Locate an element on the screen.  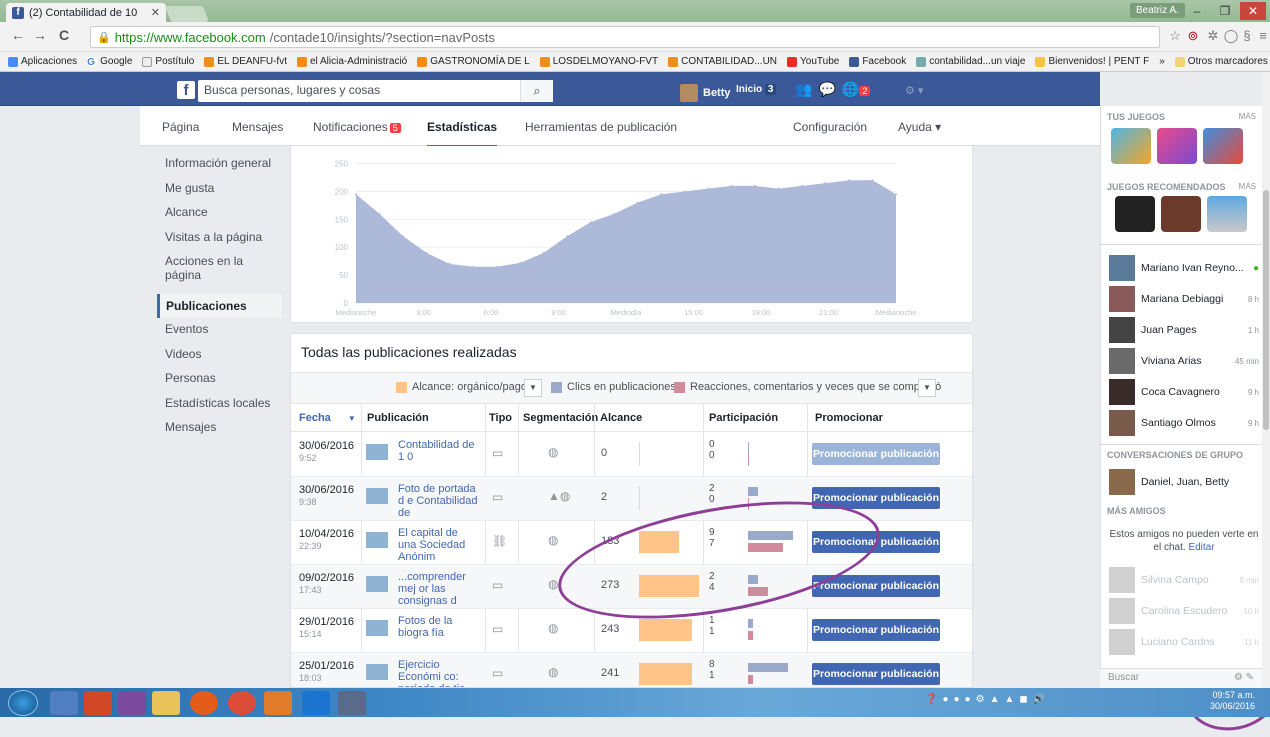
col-fecha: Fecha ▼ is located at coordinates (327, 418).